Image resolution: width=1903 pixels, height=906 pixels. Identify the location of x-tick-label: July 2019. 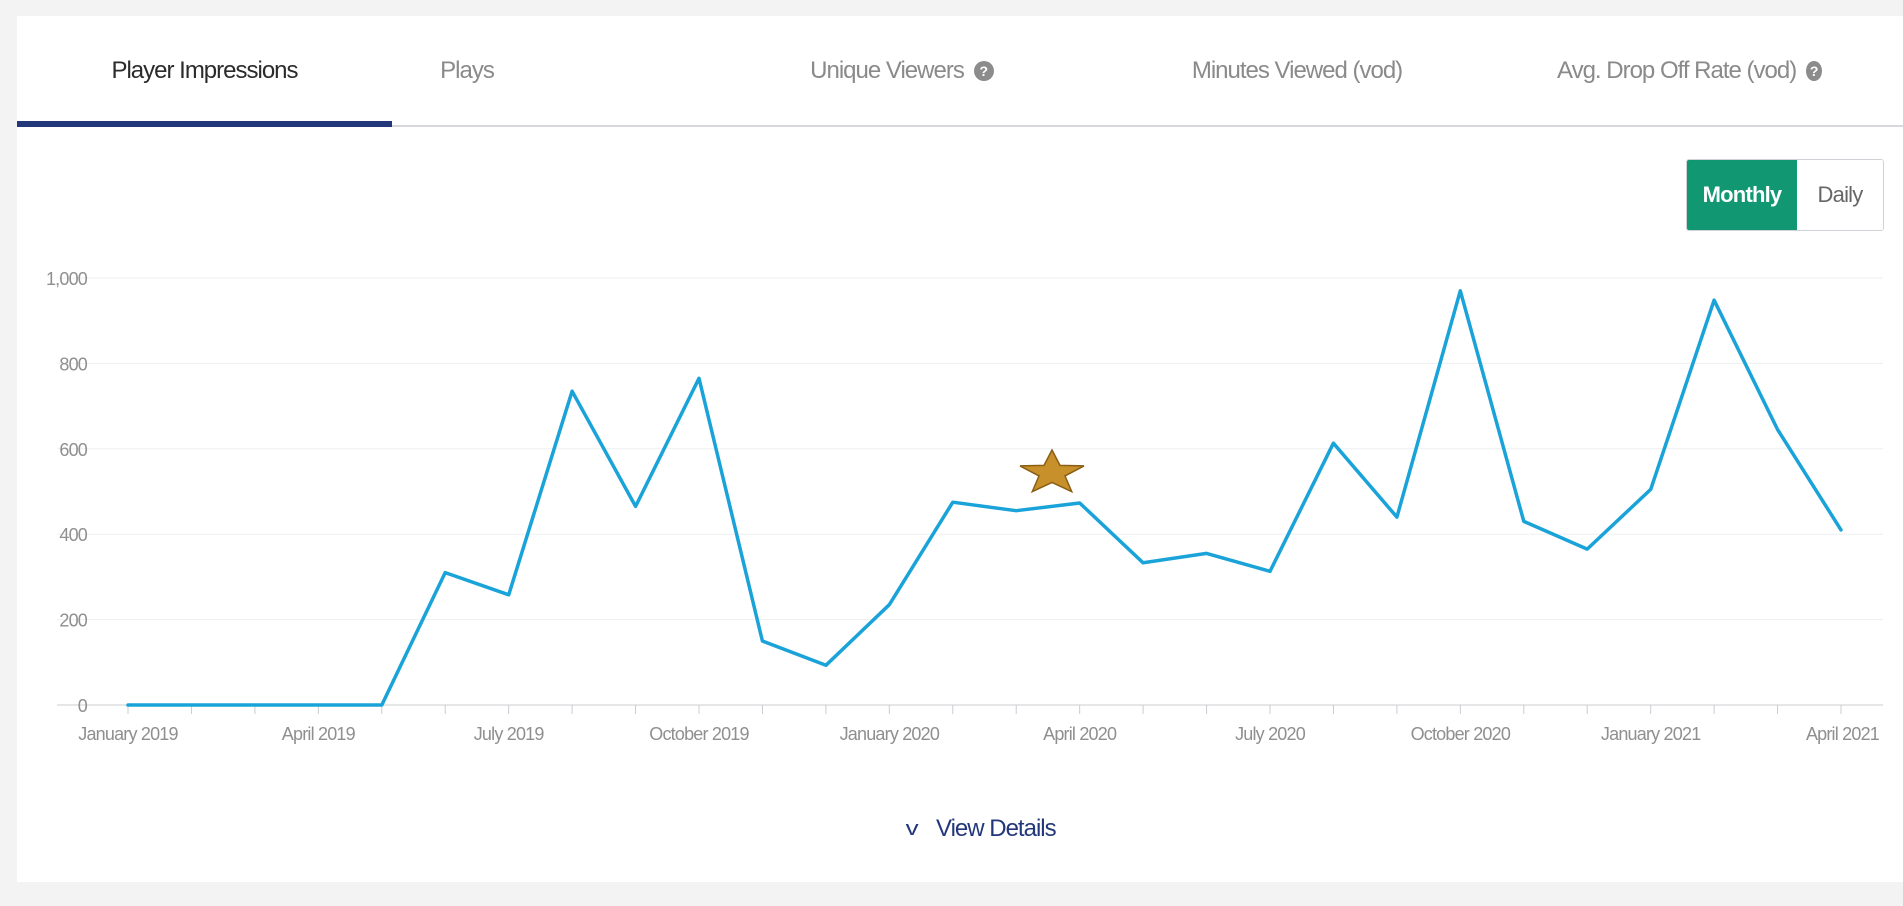
(509, 734).